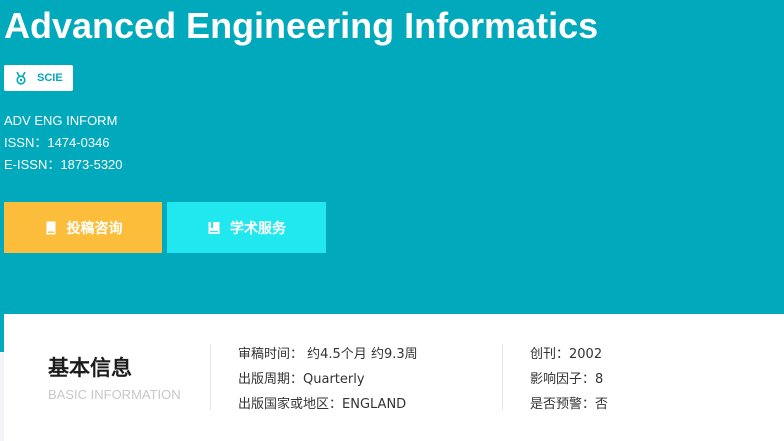 The height and width of the screenshot is (441, 784). I want to click on medal-icon, so click(21, 78).